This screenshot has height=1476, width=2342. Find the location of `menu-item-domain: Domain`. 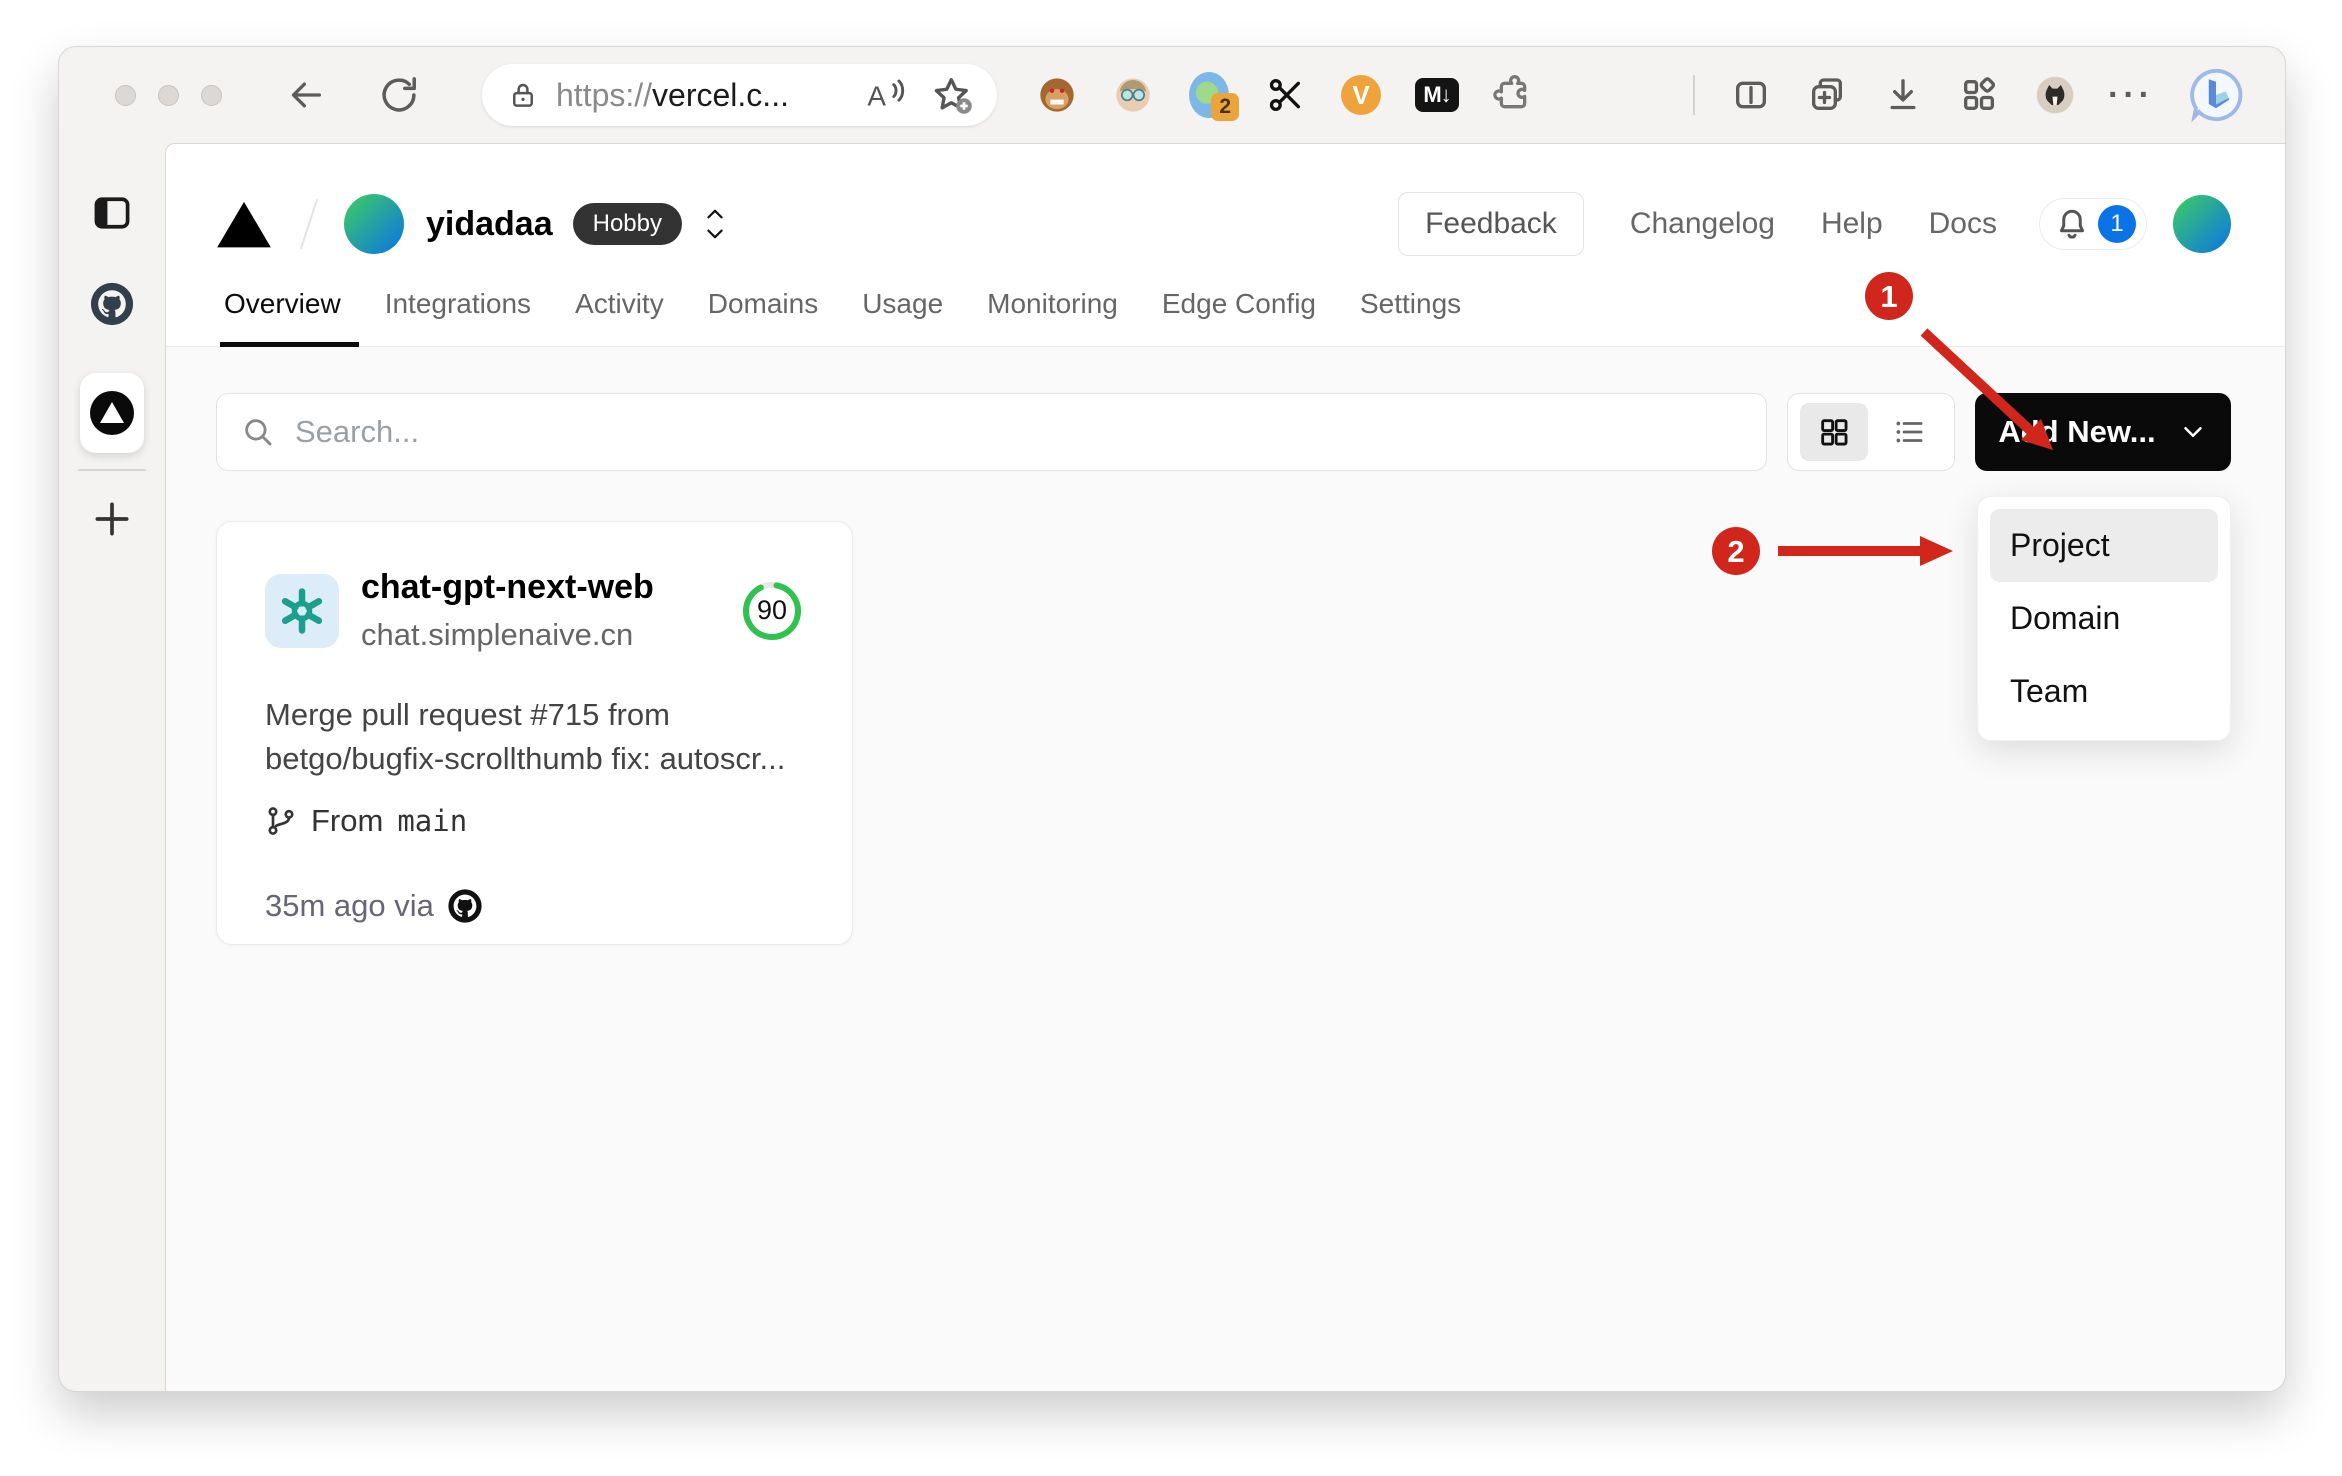

menu-item-domain: Domain is located at coordinates (2104, 618).